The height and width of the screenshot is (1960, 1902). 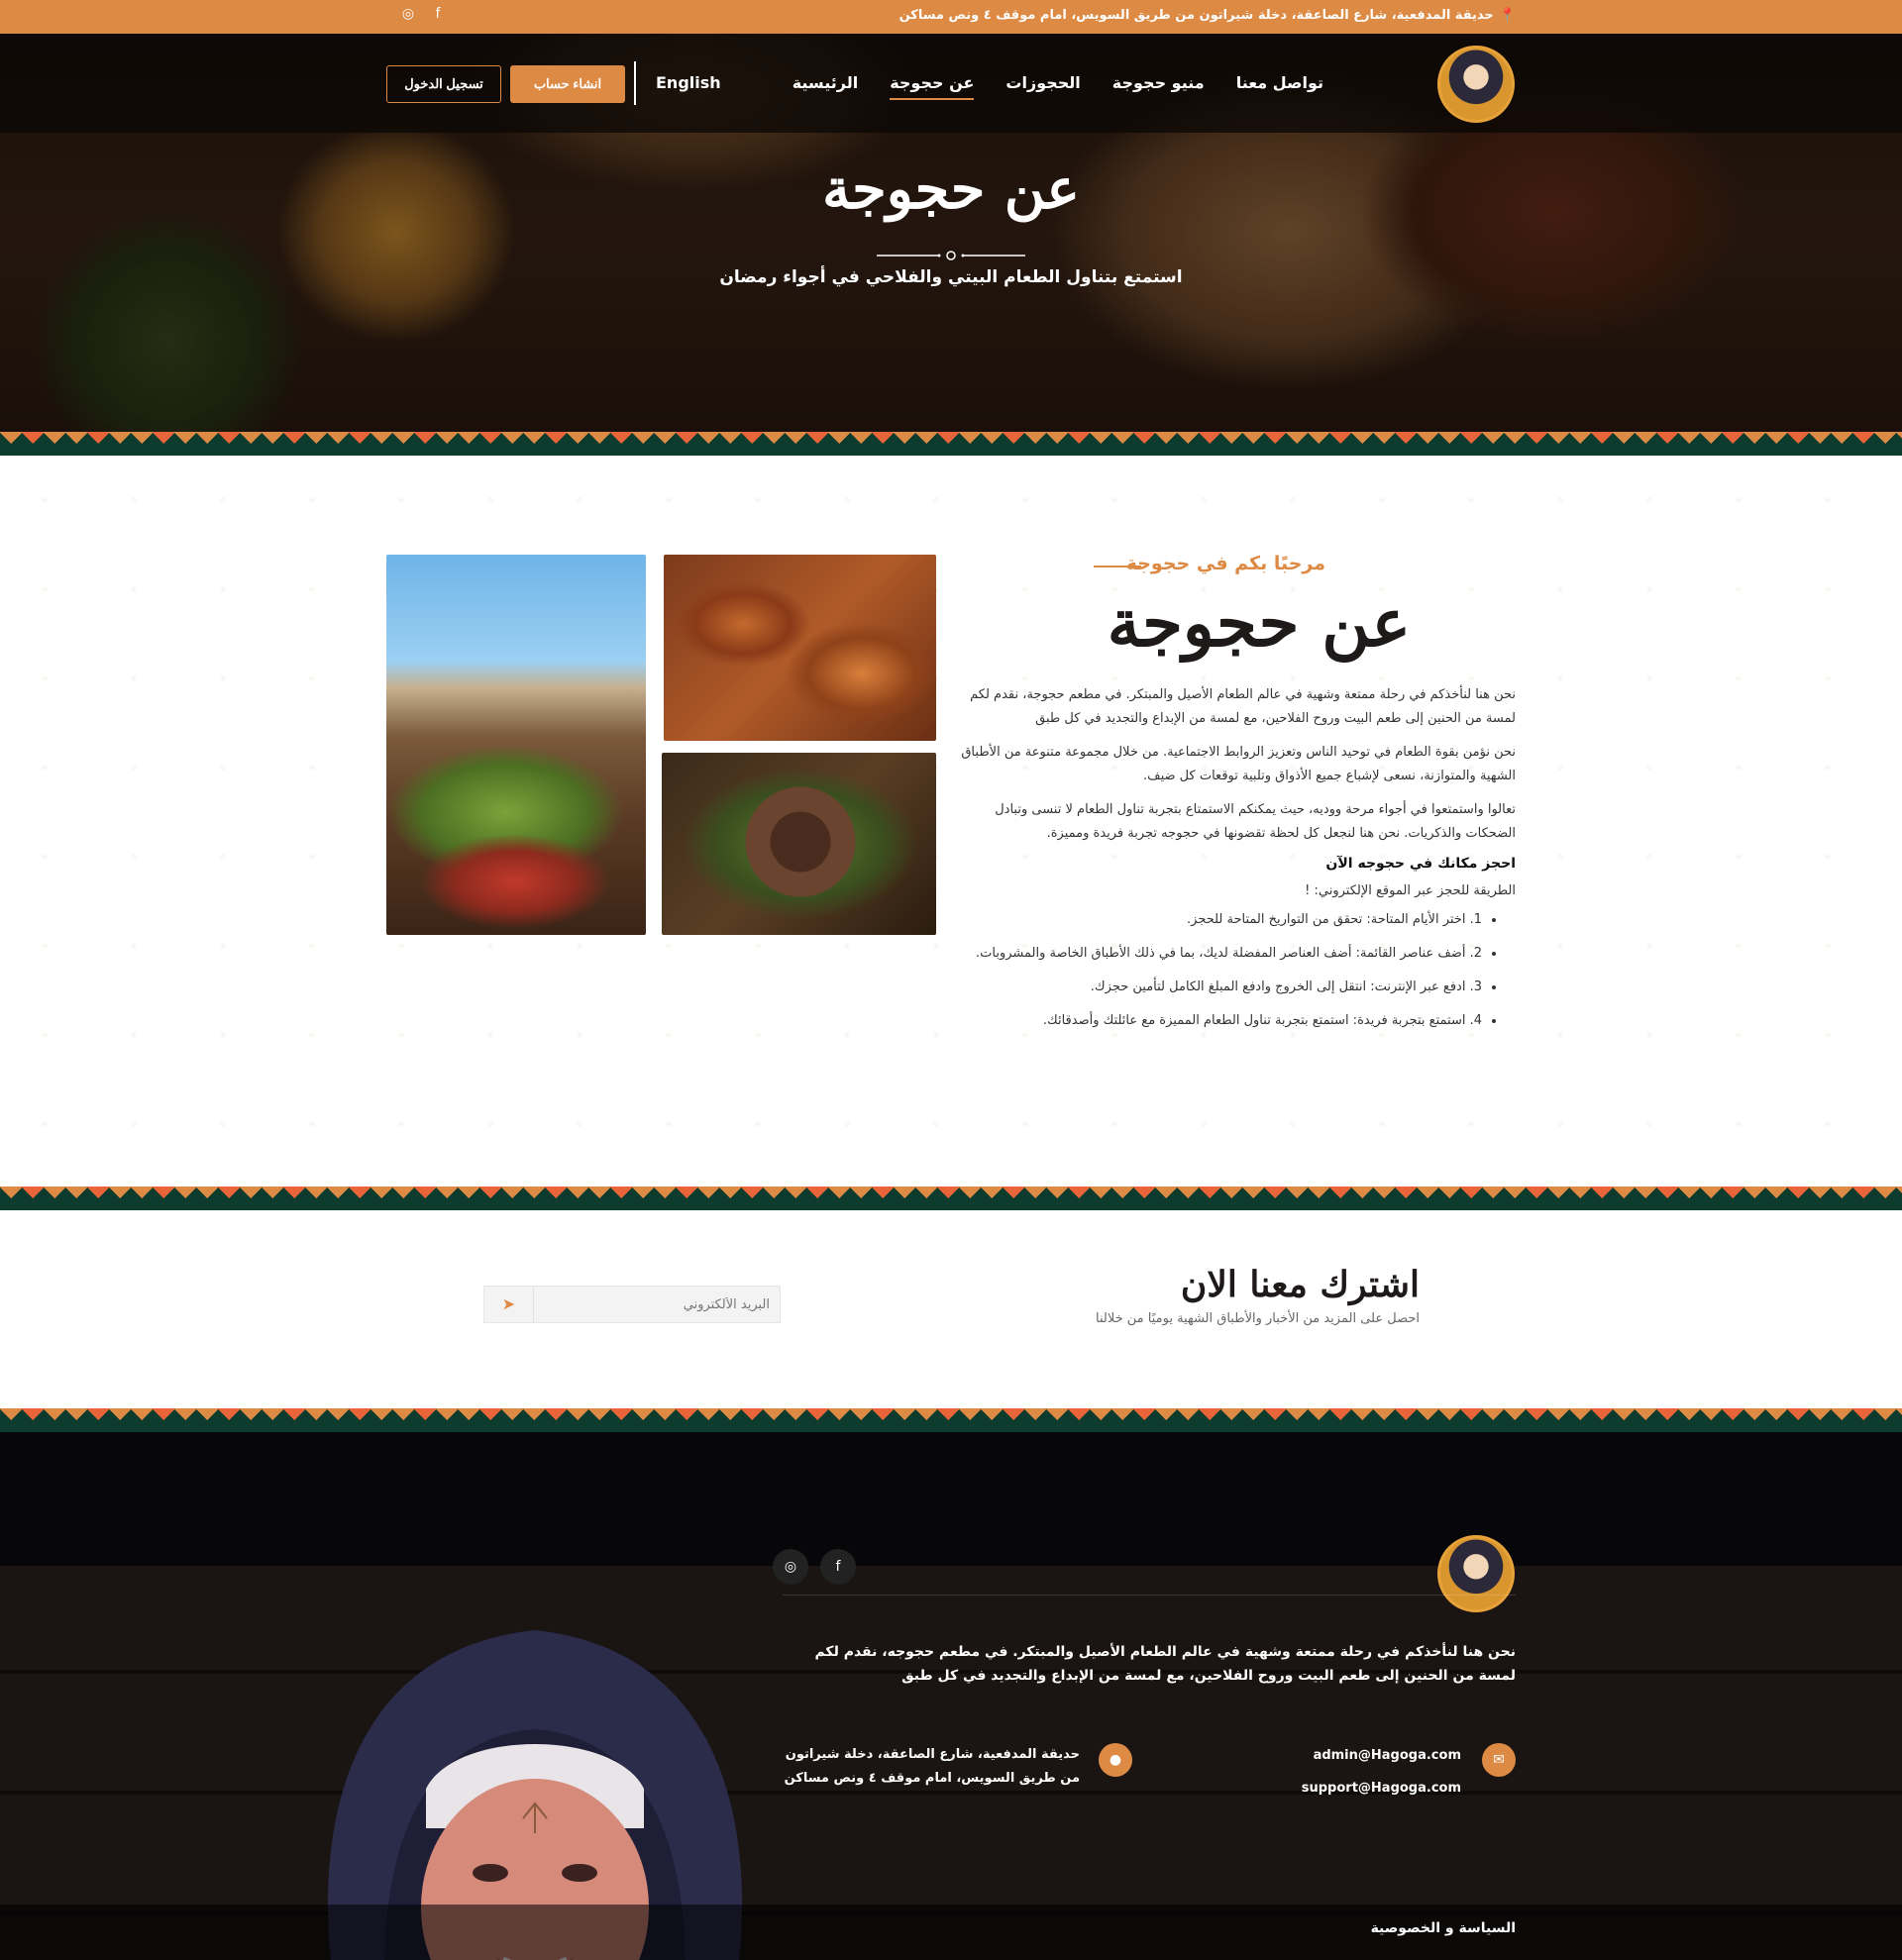 What do you see at coordinates (1279, 82) in the screenshot?
I see `nav-item-contact: تواصل معنا` at bounding box center [1279, 82].